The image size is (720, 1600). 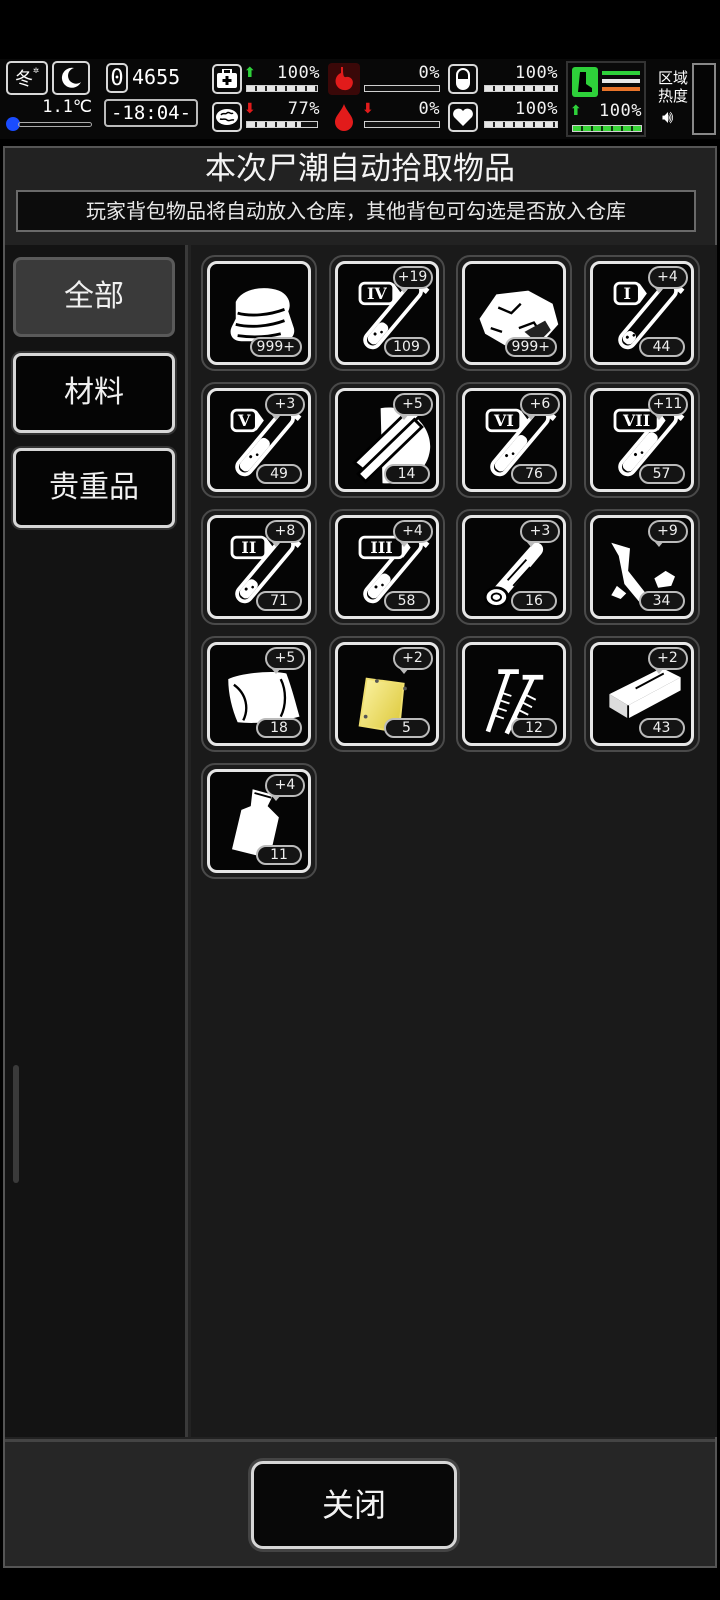 What do you see at coordinates (667, 533) in the screenshot?
I see `new-count-badge: +9` at bounding box center [667, 533].